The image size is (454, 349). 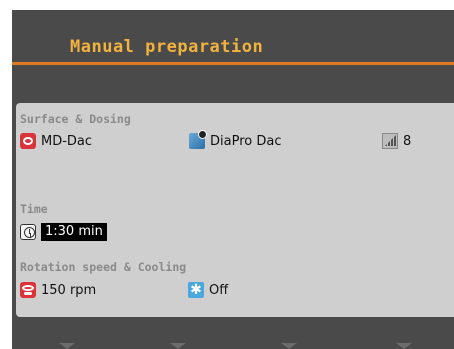 I want to click on time-heading: Time, so click(x=34, y=209).